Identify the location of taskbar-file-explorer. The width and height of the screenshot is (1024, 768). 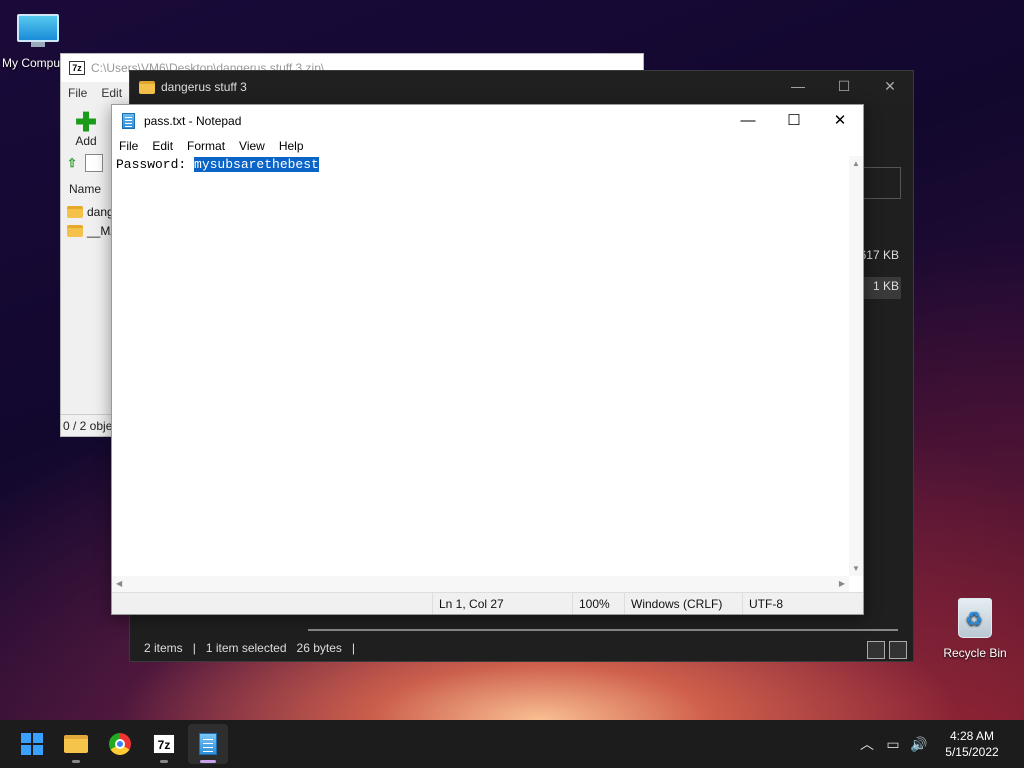
(76, 744).